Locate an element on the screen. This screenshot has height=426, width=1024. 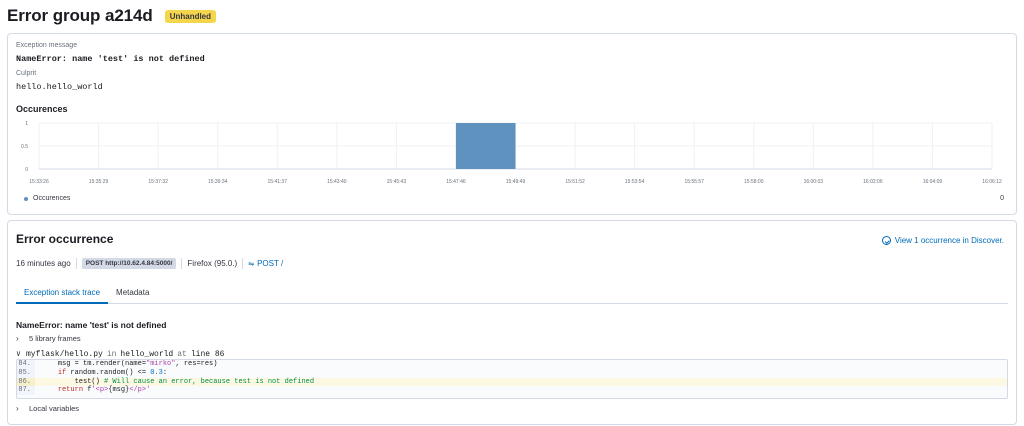
browser-info: Firefox (95.0.) is located at coordinates (212, 263).